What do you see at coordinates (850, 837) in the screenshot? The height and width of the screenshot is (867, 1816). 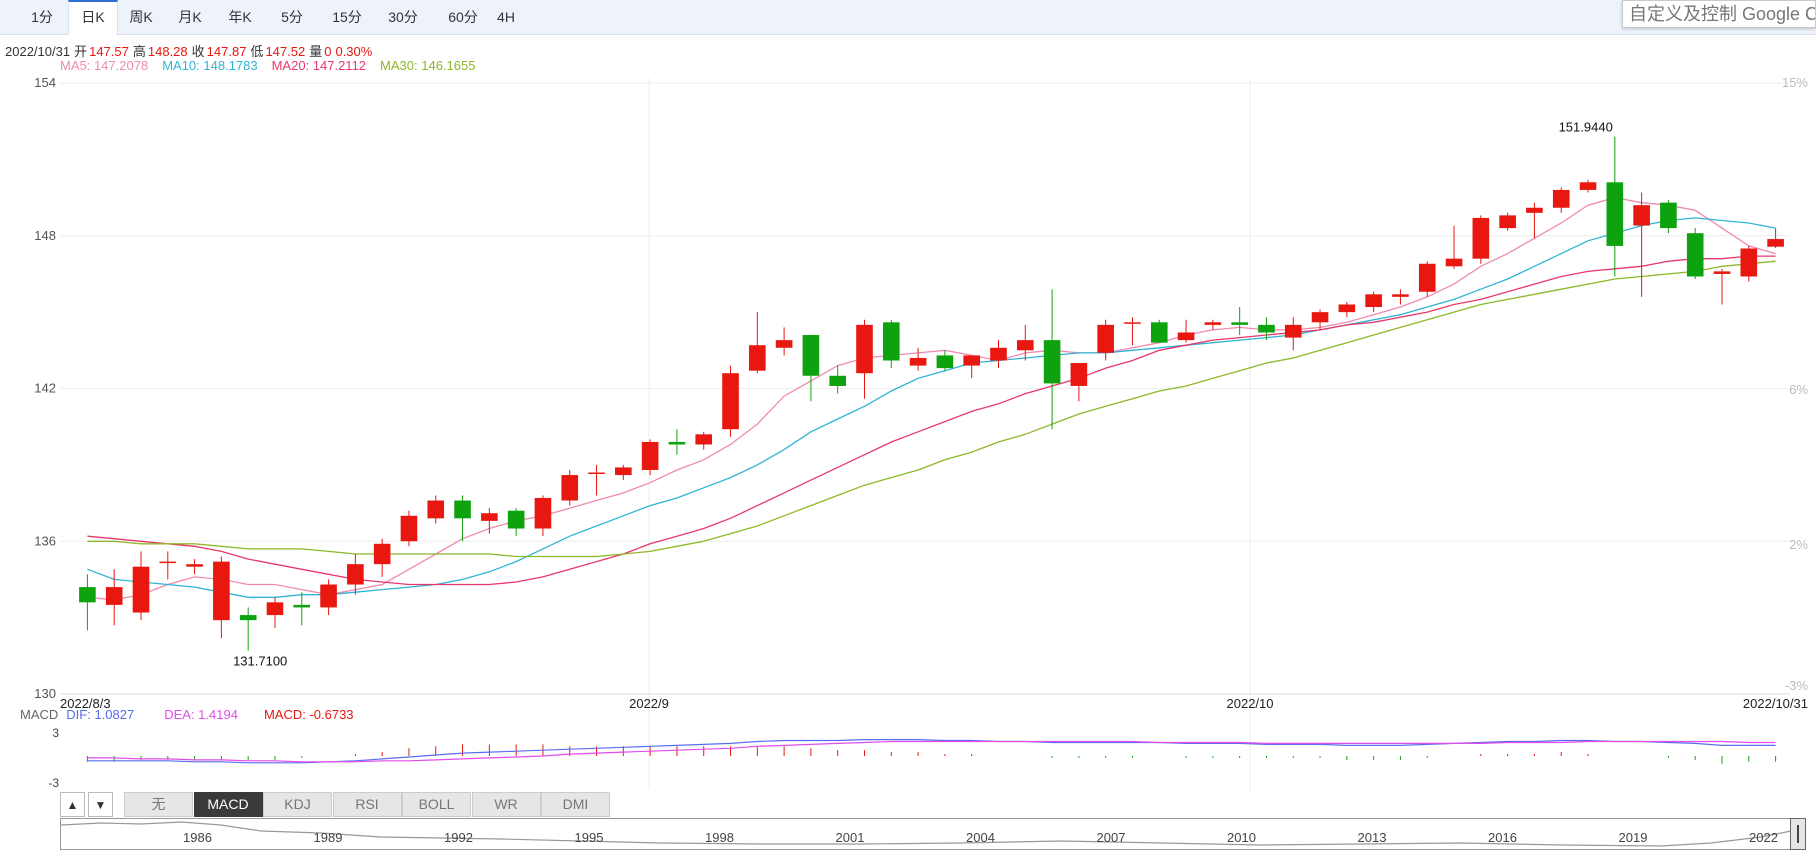 I see `navigator-year-label: 2001` at bounding box center [850, 837].